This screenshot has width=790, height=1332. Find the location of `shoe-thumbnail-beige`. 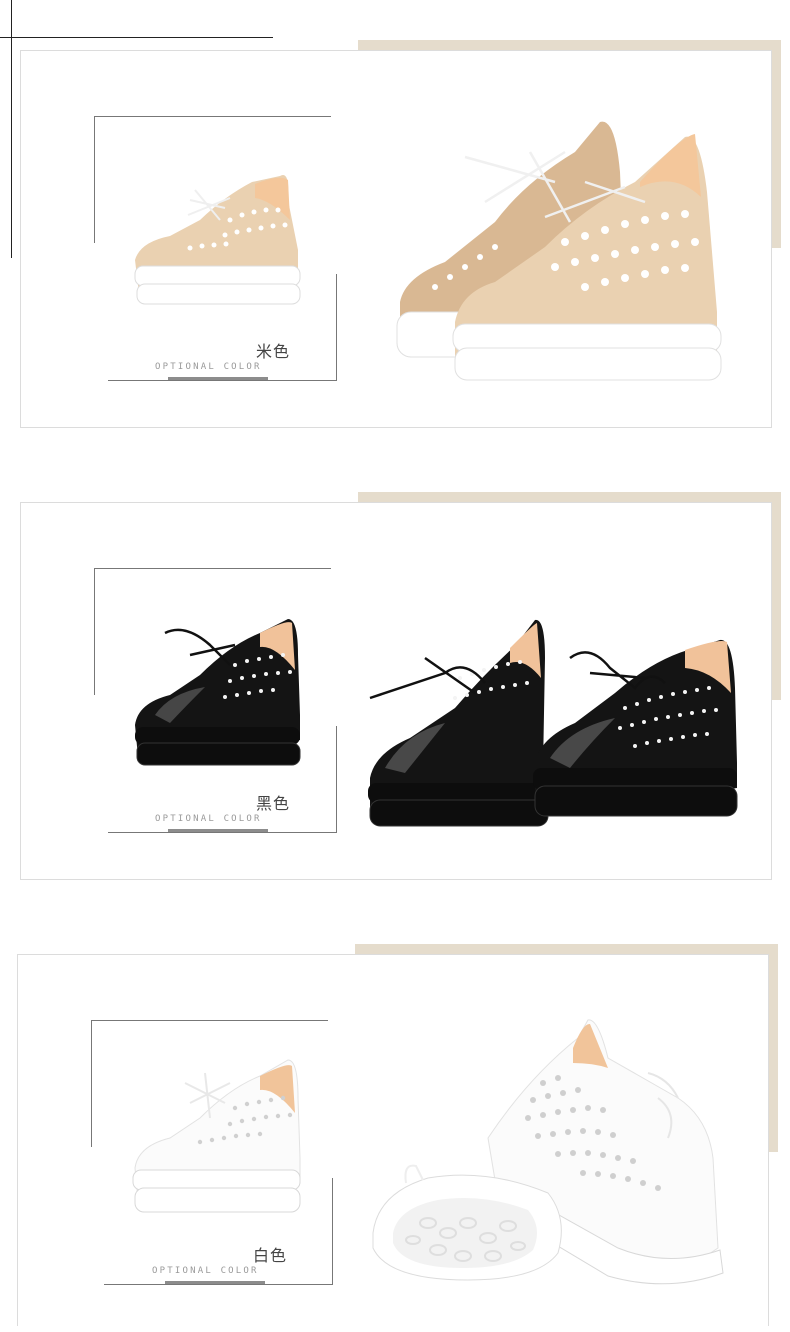

shoe-thumbnail-beige is located at coordinates (217, 235).